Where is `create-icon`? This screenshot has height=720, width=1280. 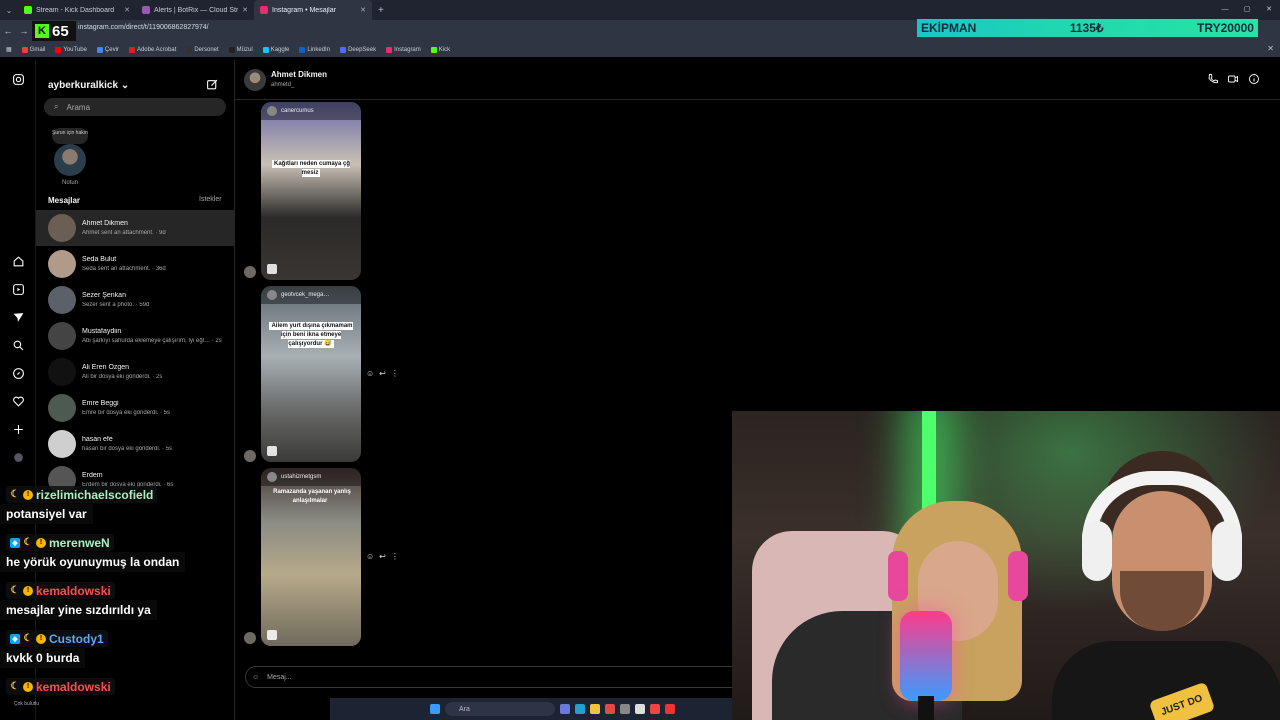 create-icon is located at coordinates (18, 429).